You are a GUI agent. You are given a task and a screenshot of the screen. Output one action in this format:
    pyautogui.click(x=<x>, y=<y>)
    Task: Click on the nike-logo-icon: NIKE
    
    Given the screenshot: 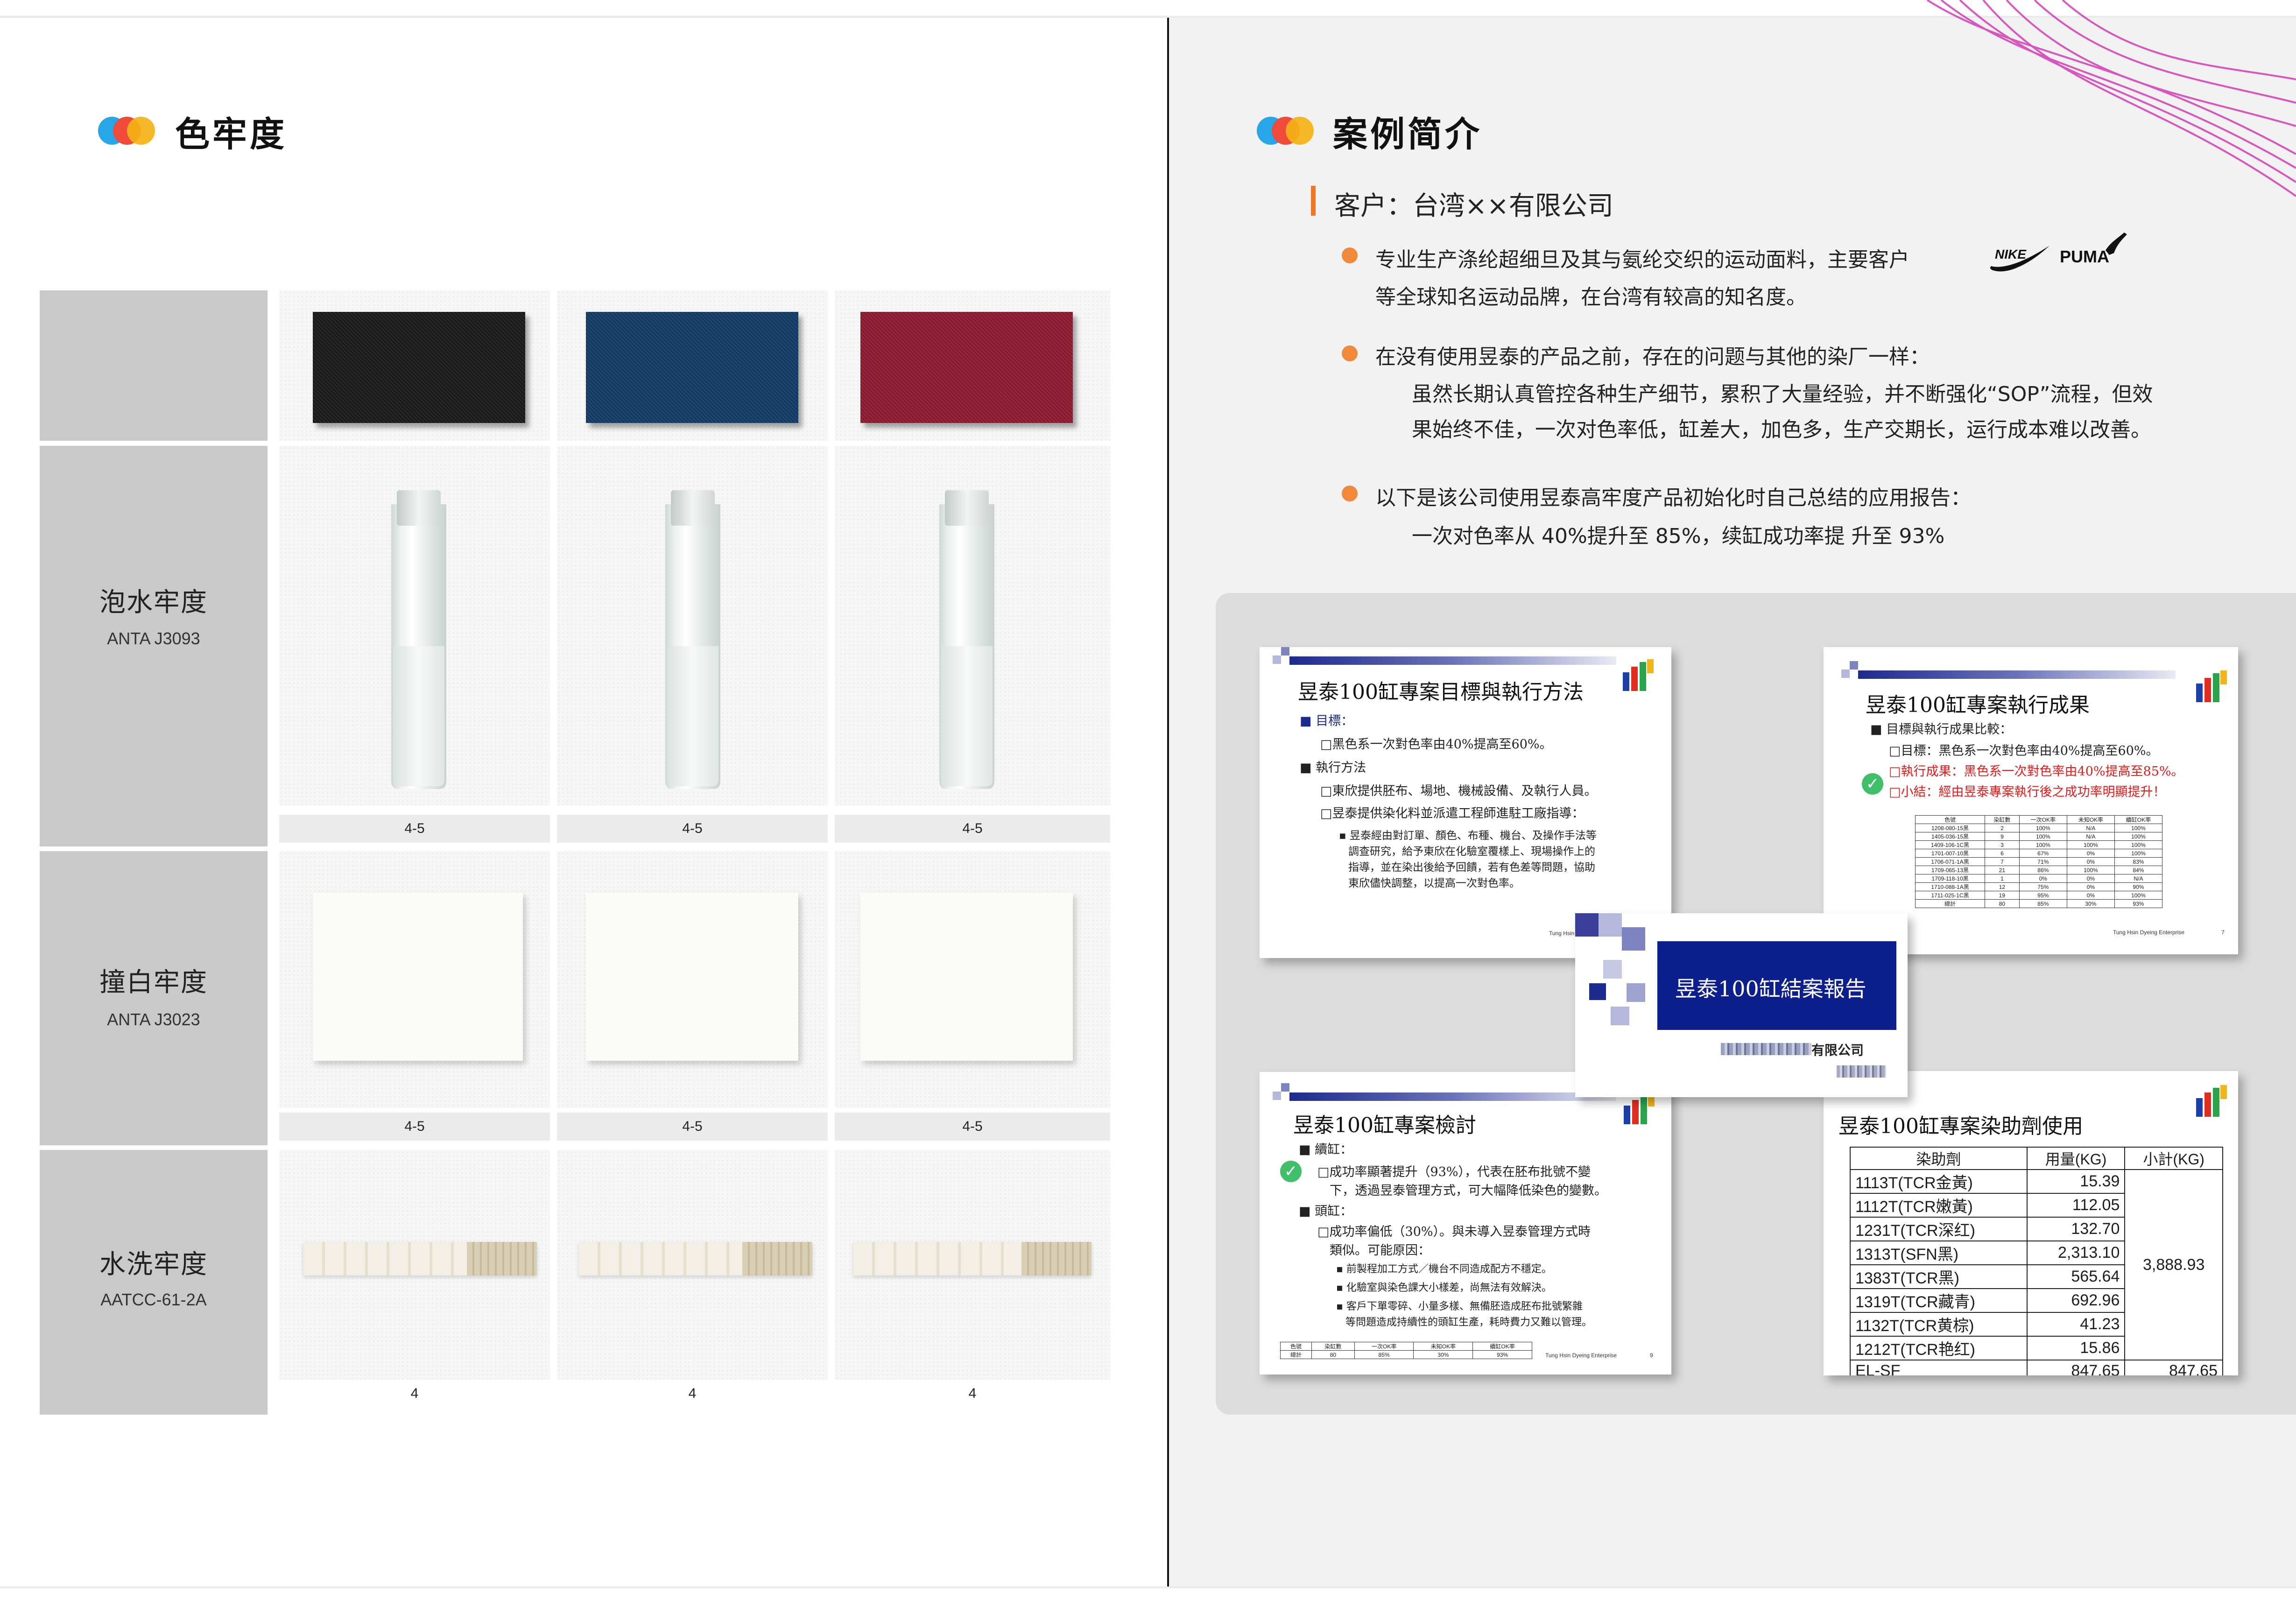 What is the action you would take?
    pyautogui.click(x=2020, y=259)
    